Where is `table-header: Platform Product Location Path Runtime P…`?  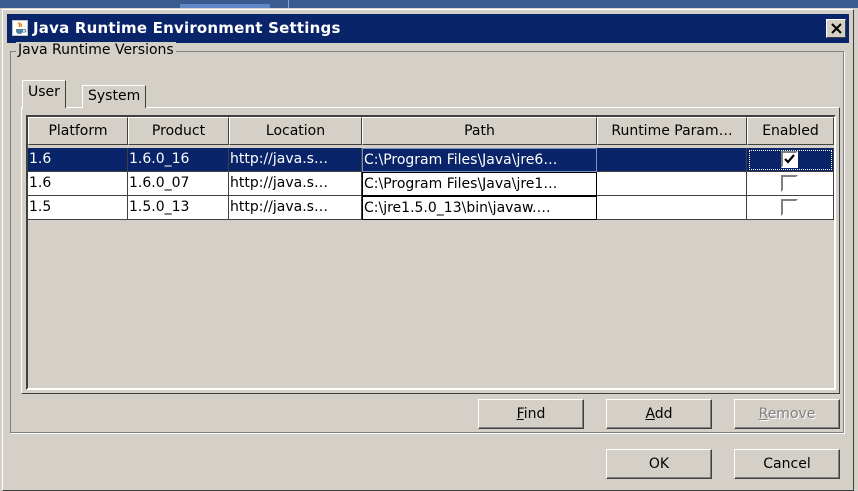
table-header: Platform Product Location Path Runtime P… is located at coordinates (431, 131).